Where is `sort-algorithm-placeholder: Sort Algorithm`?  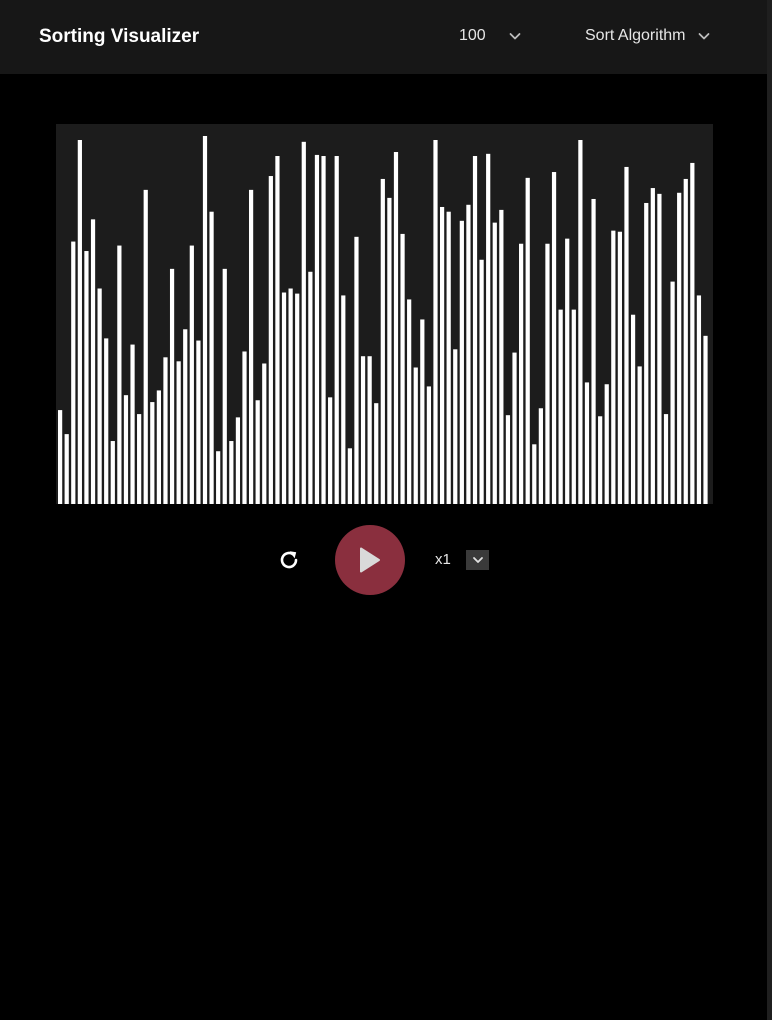
sort-algorithm-placeholder: Sort Algorithm is located at coordinates (635, 35).